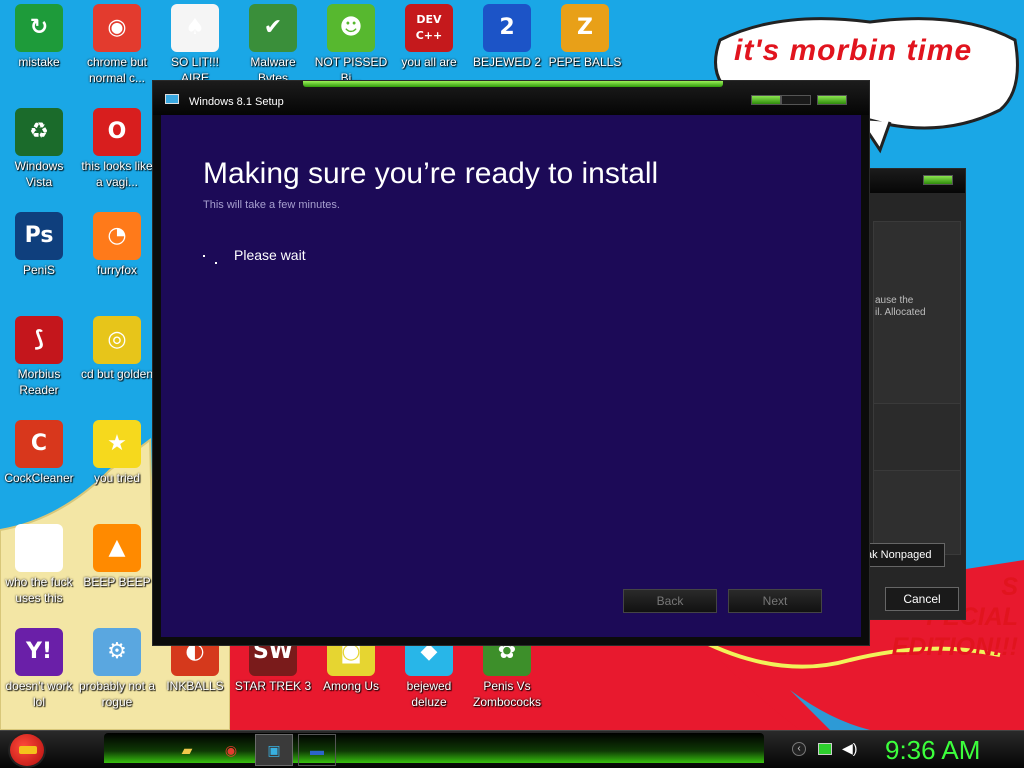 The height and width of the screenshot is (768, 1024). I want to click on desktop-icon-label: PEPE BALLS, so click(585, 62).